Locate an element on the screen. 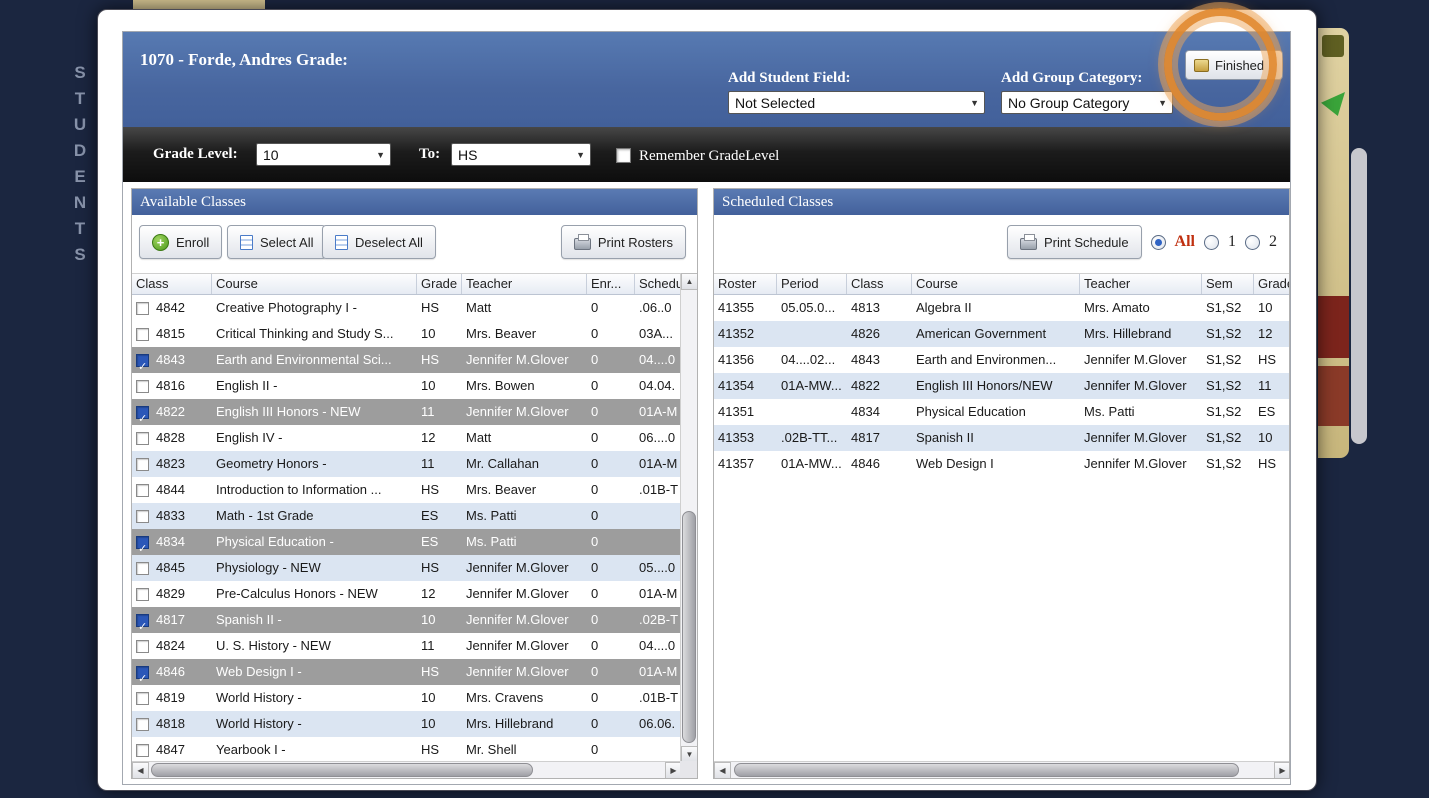 This screenshot has height=798, width=1429. available-horizontal-scrollbar: ◀ ▶ is located at coordinates (407, 769).